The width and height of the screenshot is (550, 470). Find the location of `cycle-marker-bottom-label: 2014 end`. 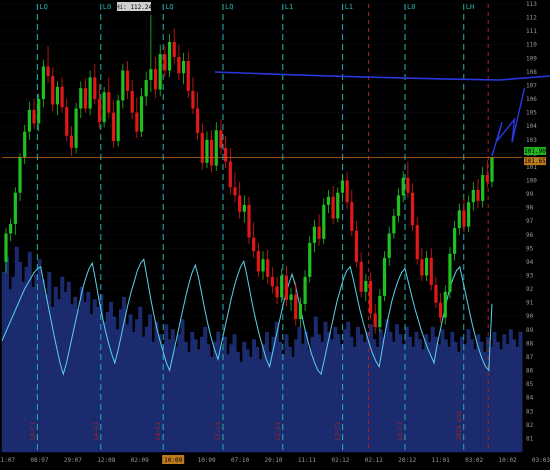

cycle-marker-bottom-label: 2014 end is located at coordinates (459, 425).